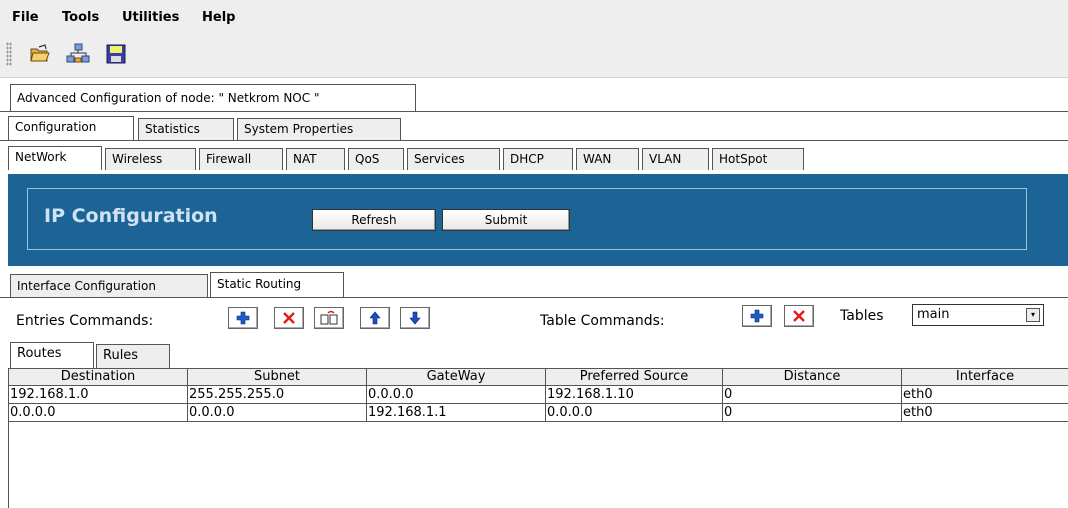 The height and width of the screenshot is (508, 1068). Describe the element at coordinates (98, 395) in the screenshot. I see `table-cell: 192.168.1.0` at that location.